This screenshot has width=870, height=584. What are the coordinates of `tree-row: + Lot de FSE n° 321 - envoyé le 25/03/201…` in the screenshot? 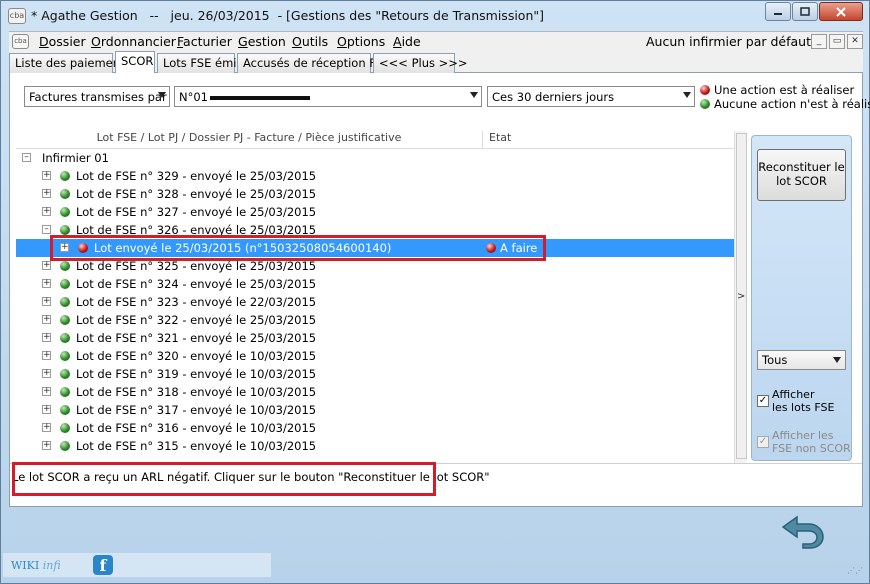 It's located at (375, 338).